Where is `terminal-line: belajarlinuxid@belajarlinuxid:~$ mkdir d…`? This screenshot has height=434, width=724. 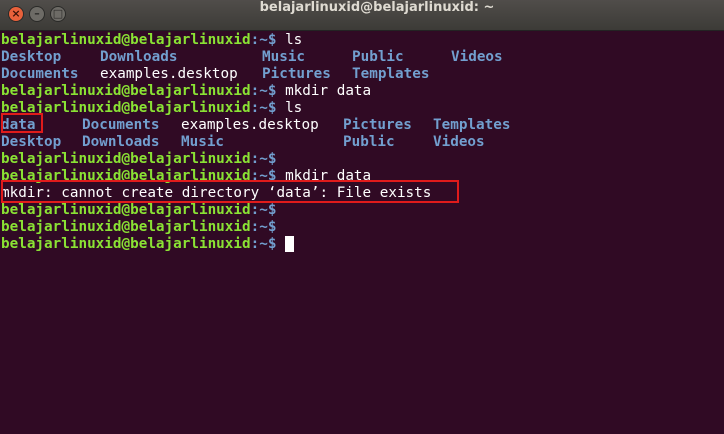 terminal-line: belajarlinuxid@belajarlinuxid:~$ mkdir d… is located at coordinates (362, 91).